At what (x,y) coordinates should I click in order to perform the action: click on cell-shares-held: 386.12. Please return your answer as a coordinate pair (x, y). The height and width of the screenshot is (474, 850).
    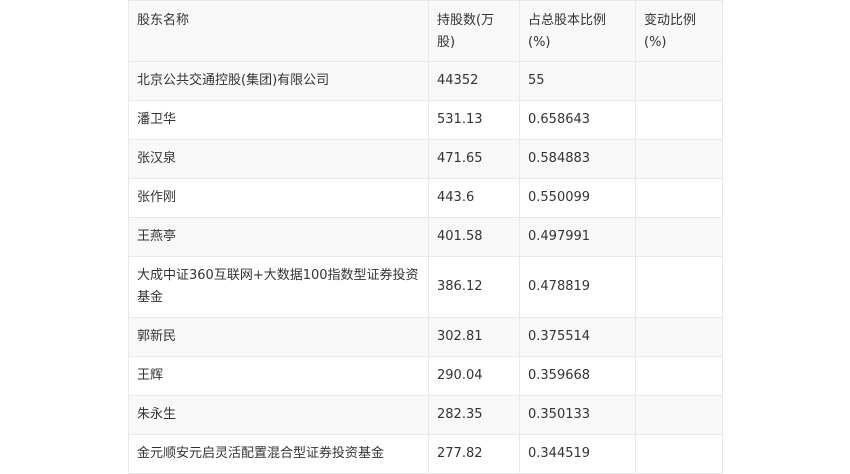
    Looking at the image, I should click on (474, 287).